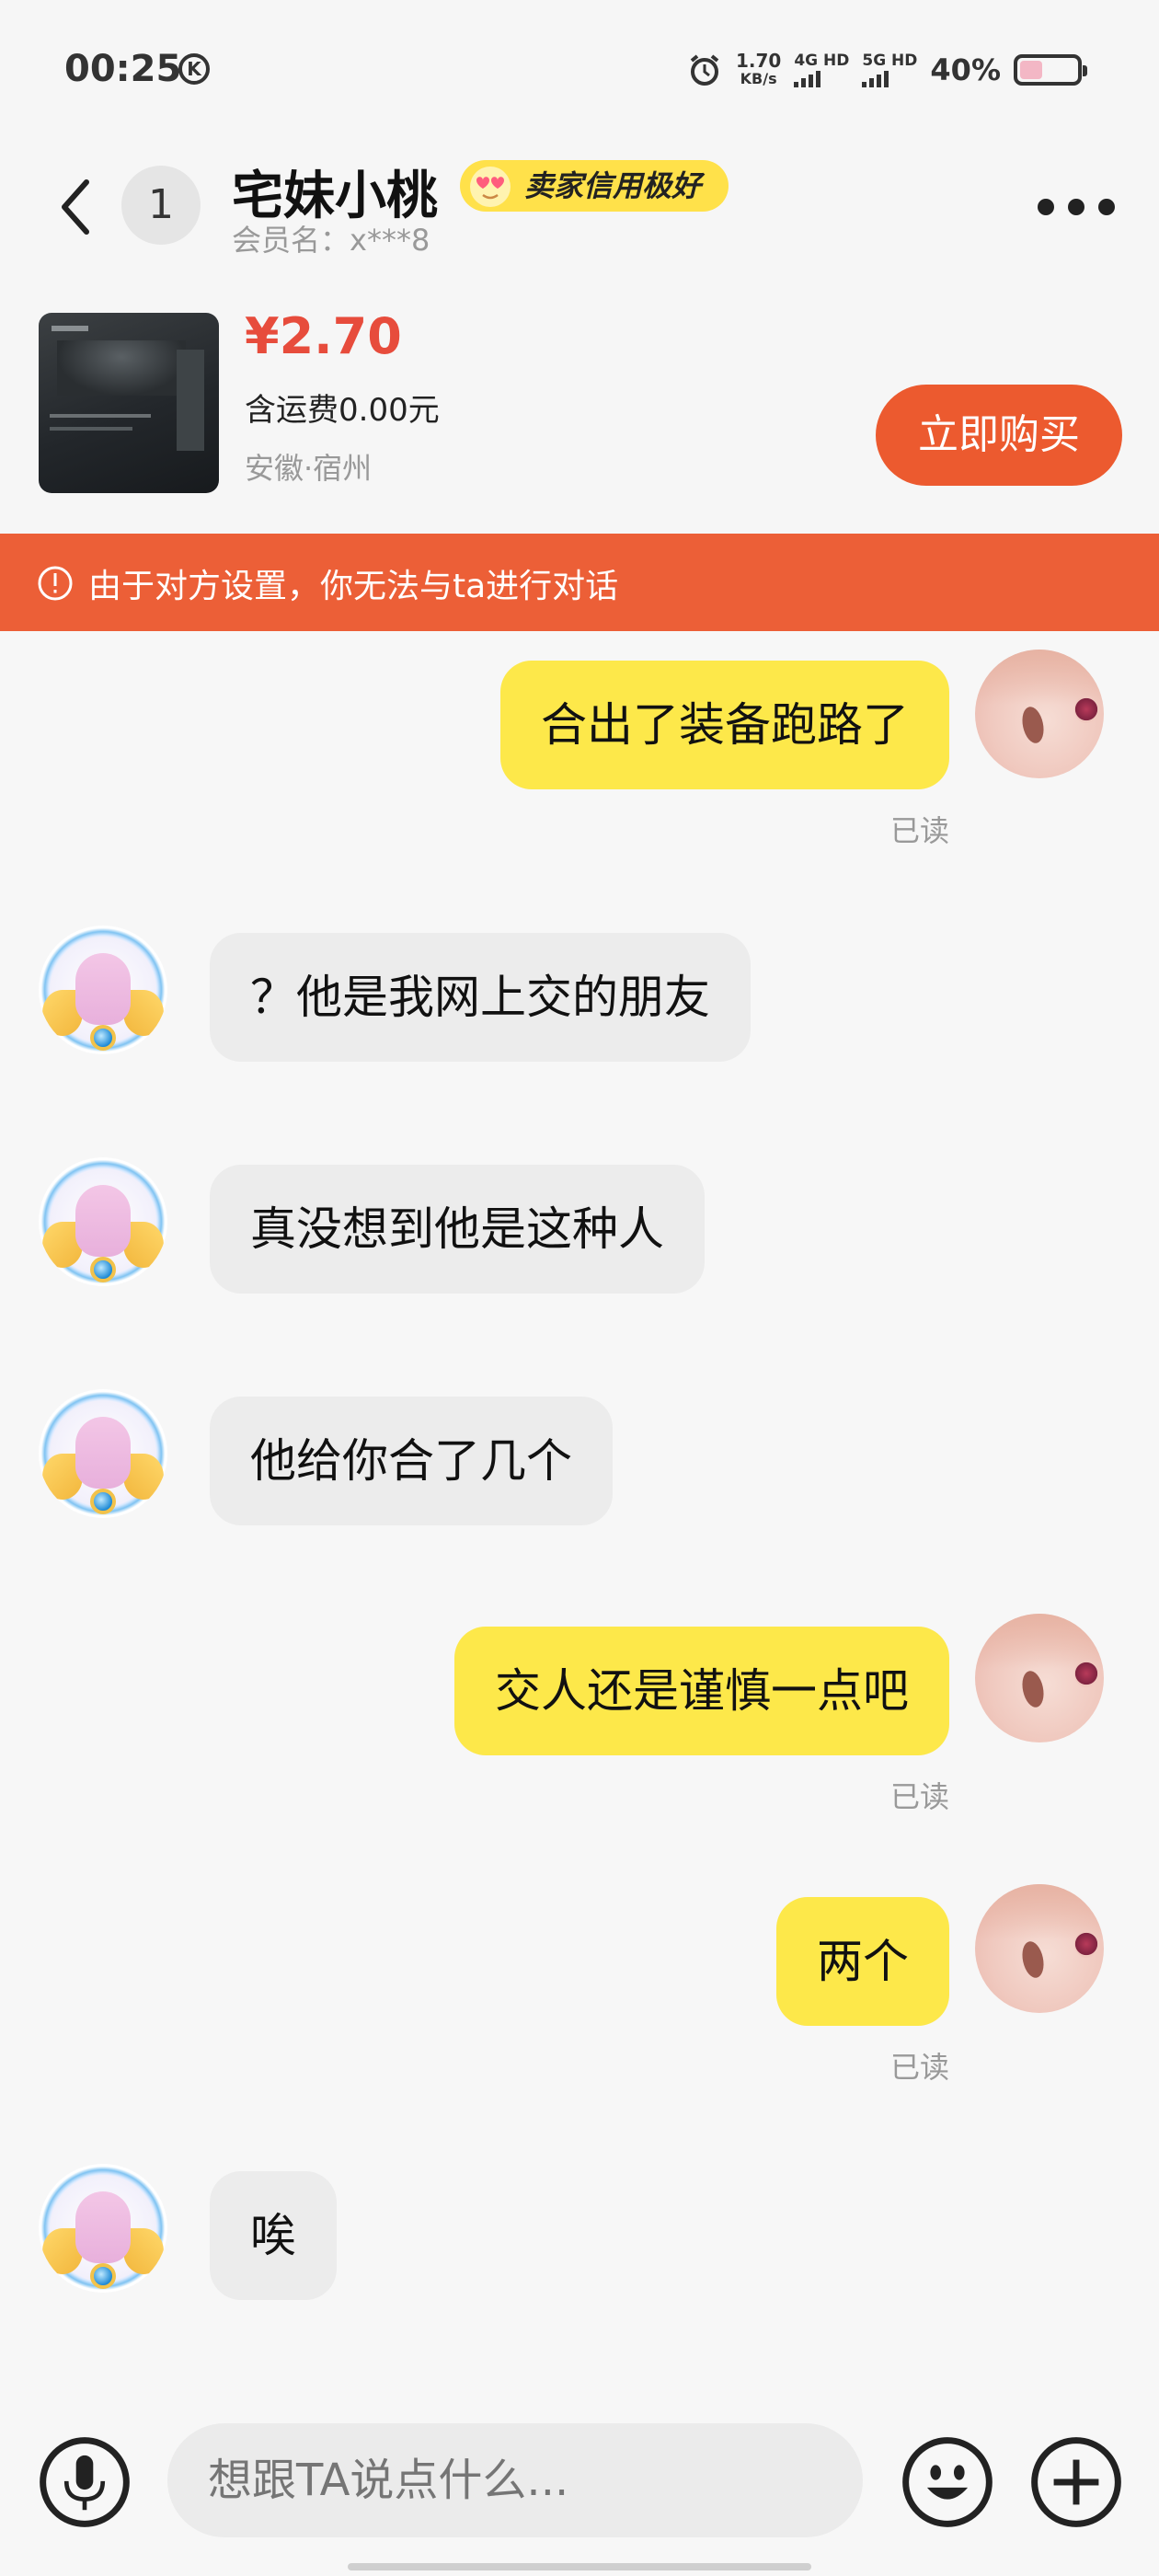  I want to click on signal-5g: 5G HD, so click(889, 69).